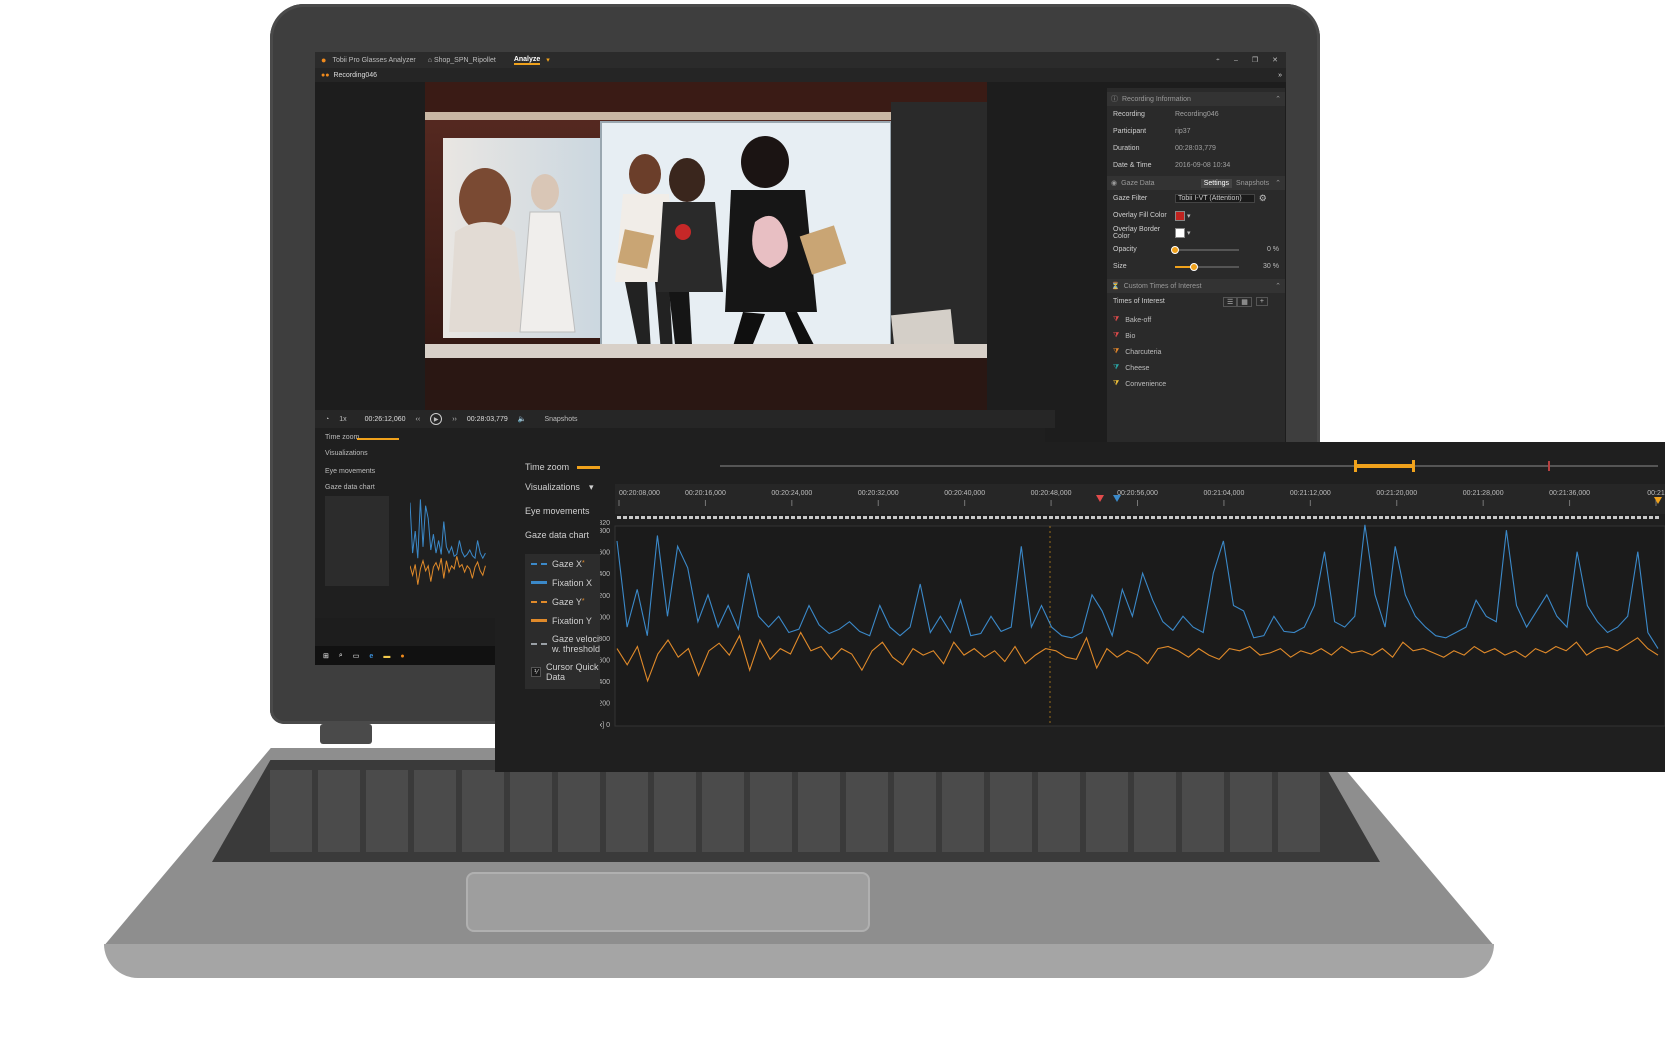 Image resolution: width=1673 pixels, height=1040 pixels. I want to click on add-icon: +, so click(1261, 301).